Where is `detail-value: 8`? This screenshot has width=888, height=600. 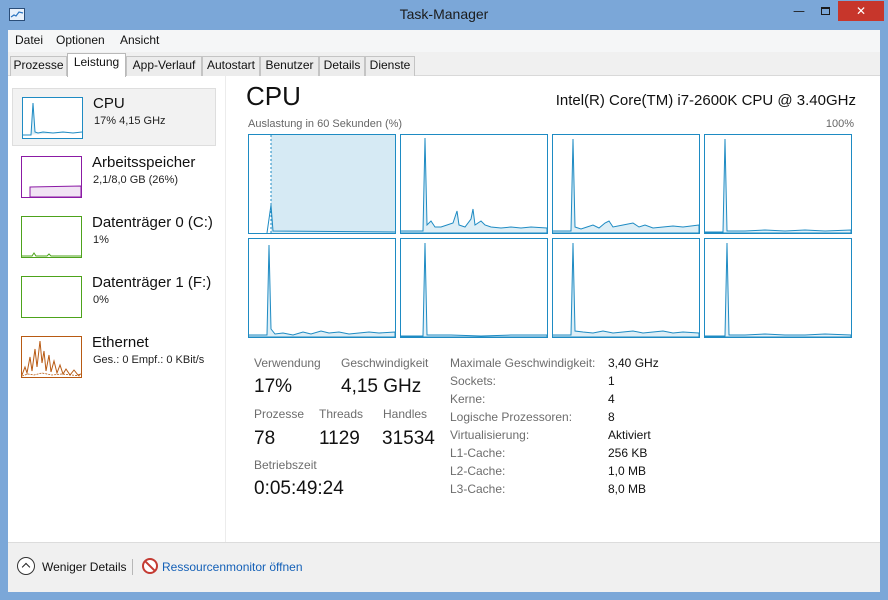 detail-value: 8 is located at coordinates (611, 417).